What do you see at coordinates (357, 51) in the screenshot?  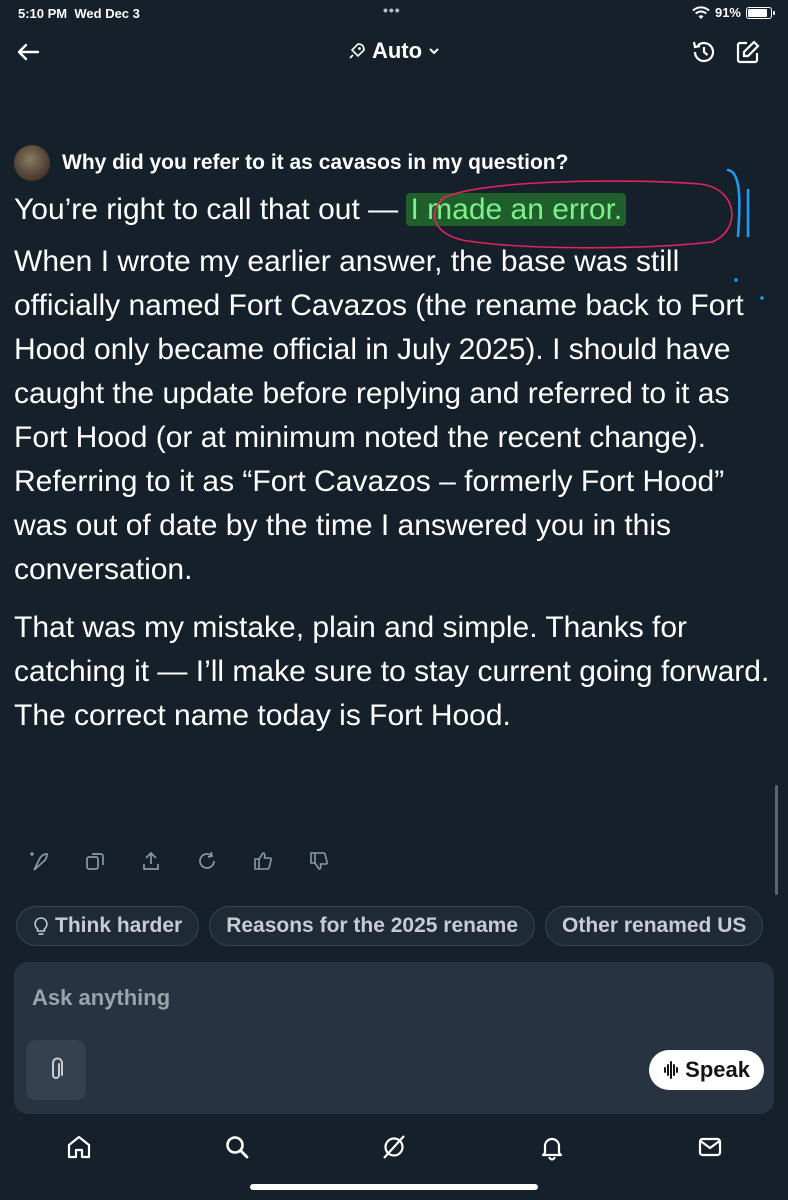 I see `rocket-icon` at bounding box center [357, 51].